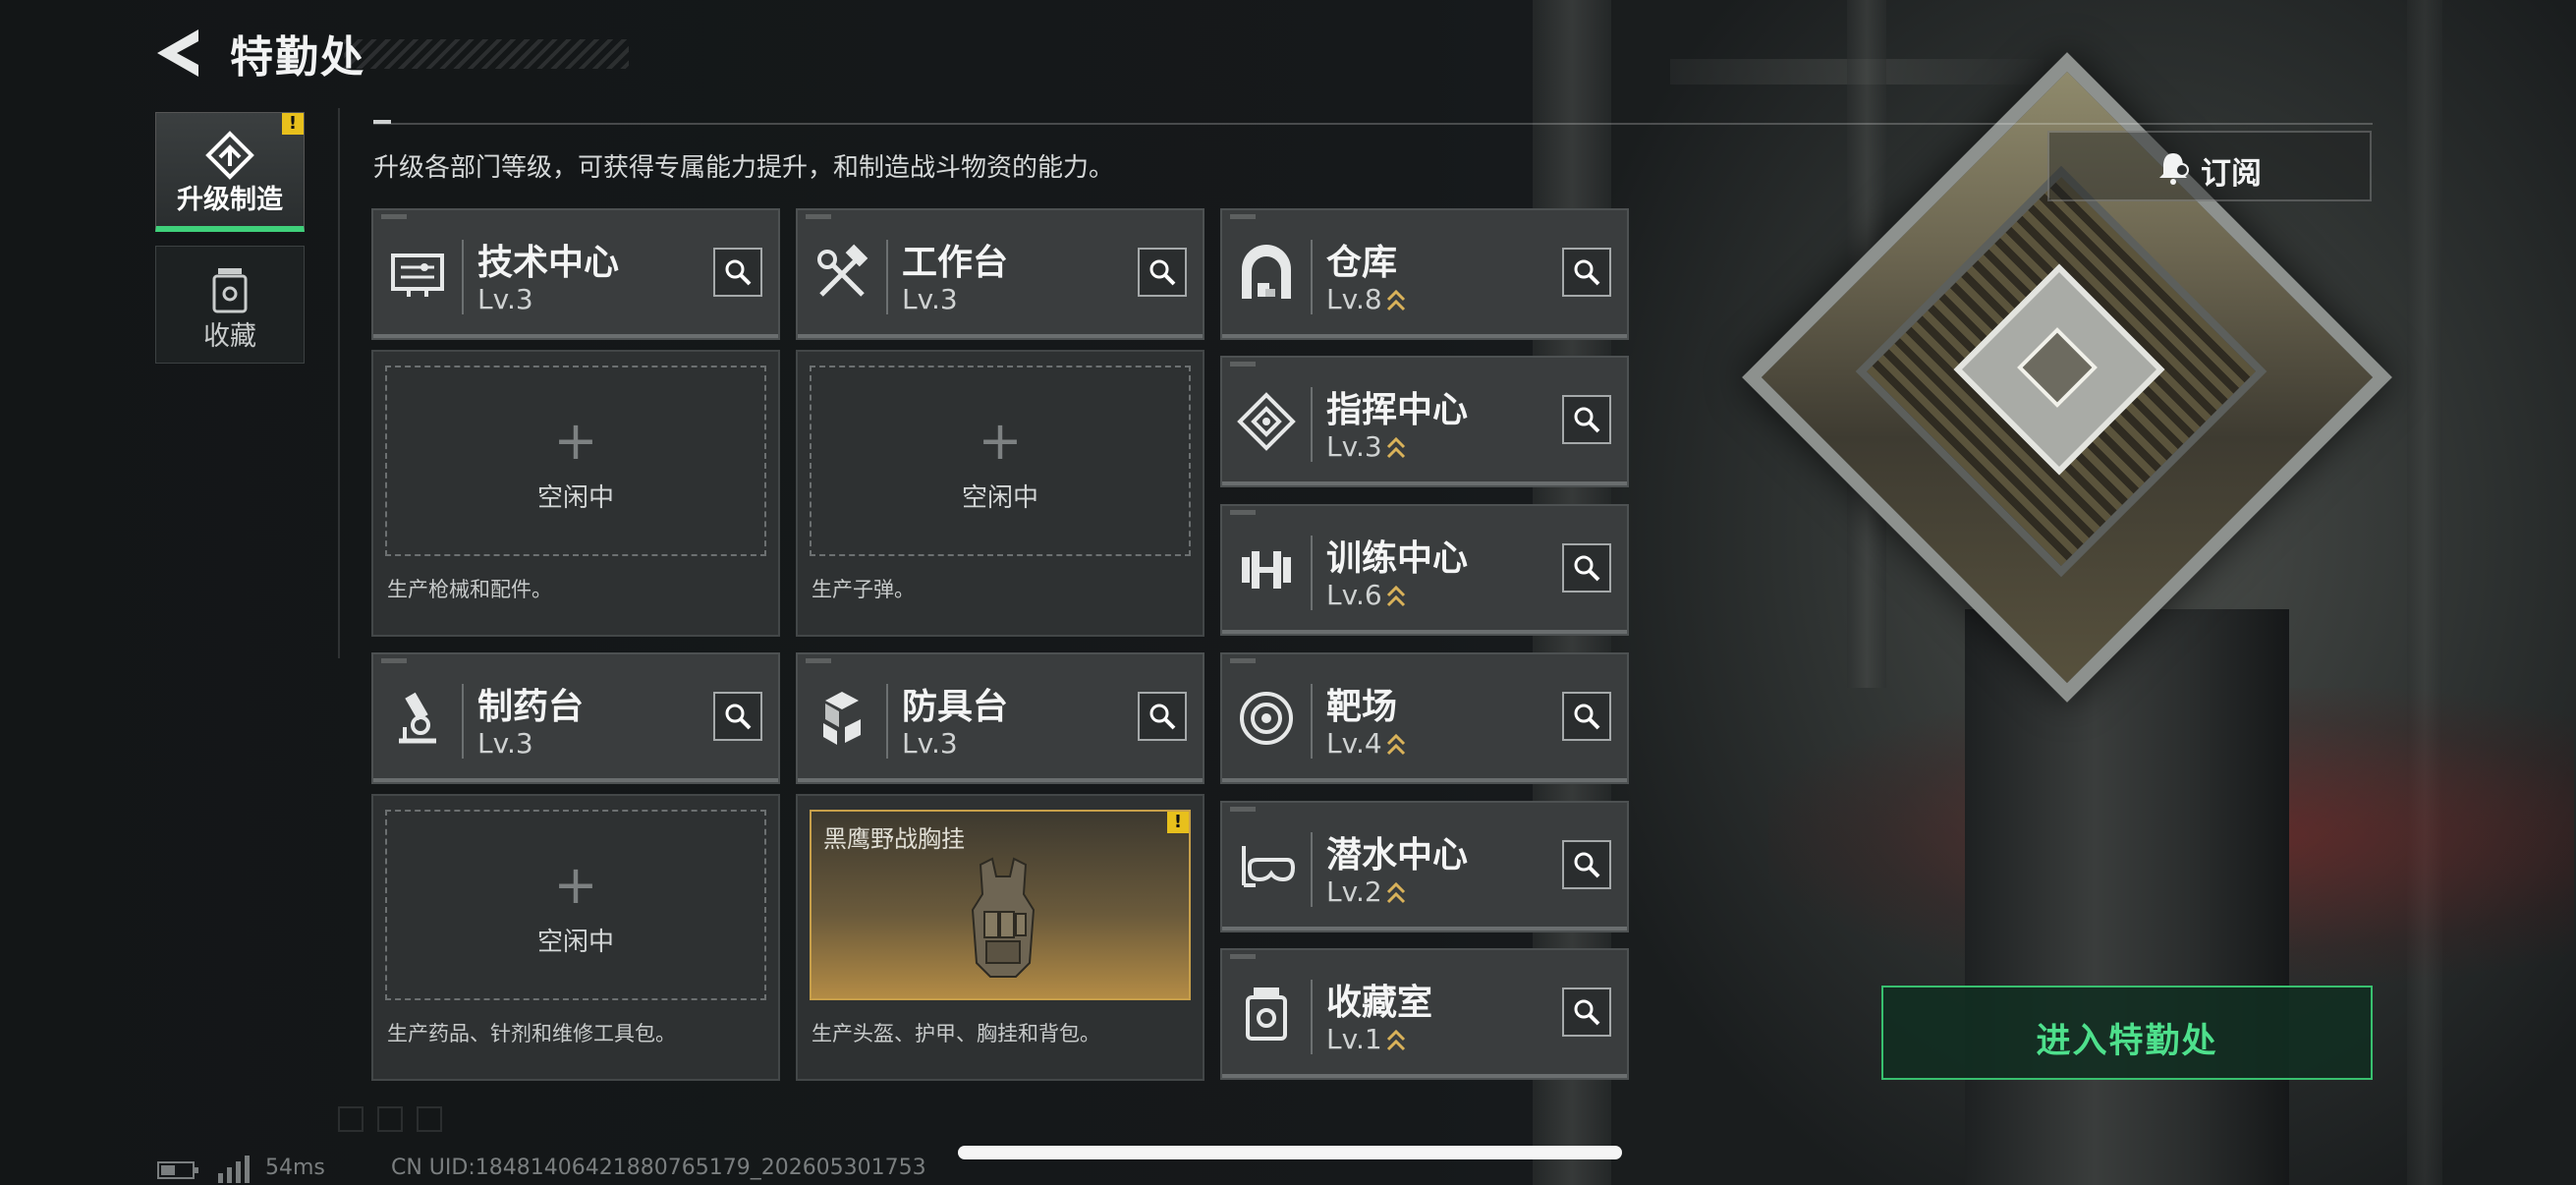  What do you see at coordinates (230, 290) in the screenshot?
I see `collection-jar-icon` at bounding box center [230, 290].